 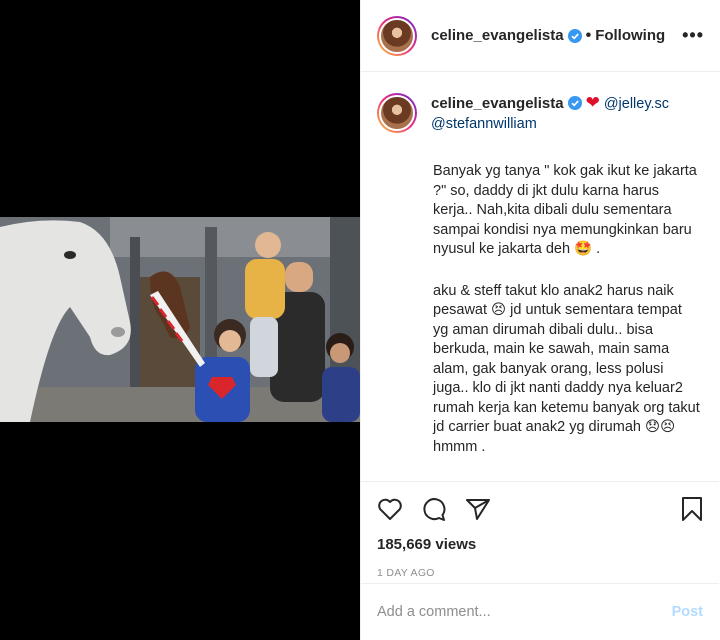 I want to click on header-username: celine_evangelista, so click(x=497, y=35).